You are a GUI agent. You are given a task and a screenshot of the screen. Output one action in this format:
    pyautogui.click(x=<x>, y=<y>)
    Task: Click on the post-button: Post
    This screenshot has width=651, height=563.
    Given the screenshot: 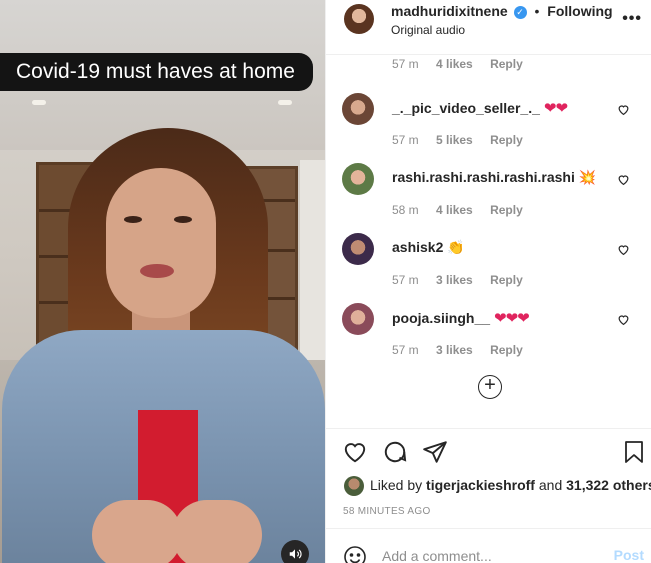 What is the action you would take?
    pyautogui.click(x=629, y=555)
    